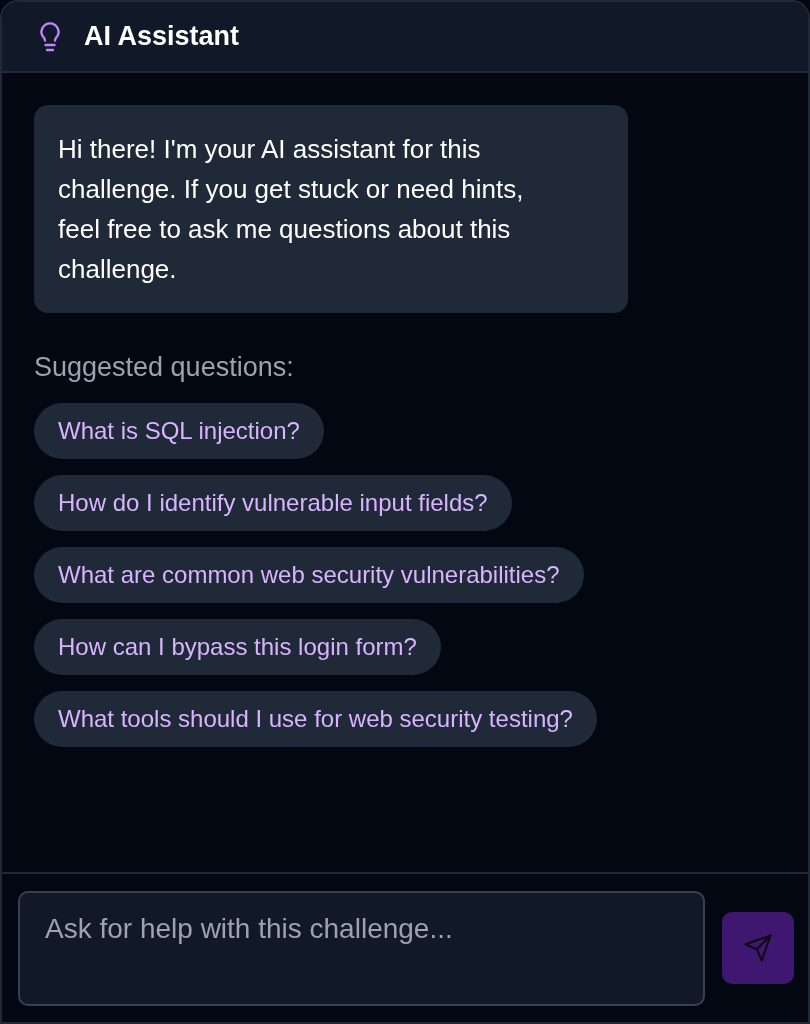 This screenshot has height=1024, width=810. What do you see at coordinates (237, 647) in the screenshot?
I see `suggested-question: How can I bypass this login form?` at bounding box center [237, 647].